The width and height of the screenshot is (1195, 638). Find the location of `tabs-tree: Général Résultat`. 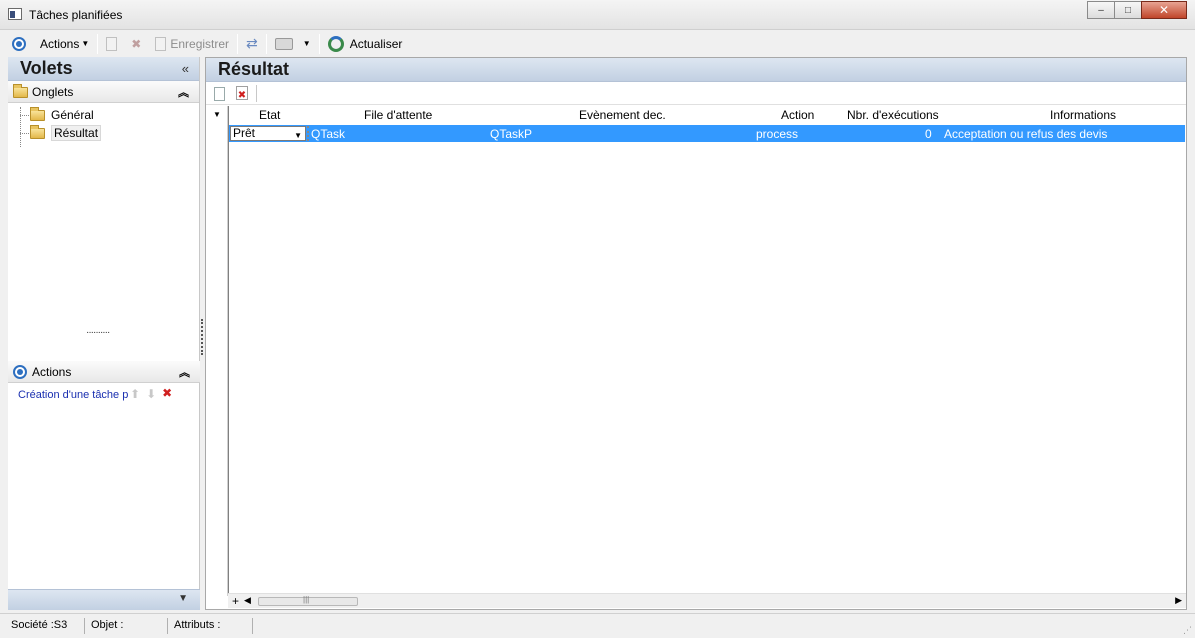

tabs-tree: Général Résultat is located at coordinates (103, 223).